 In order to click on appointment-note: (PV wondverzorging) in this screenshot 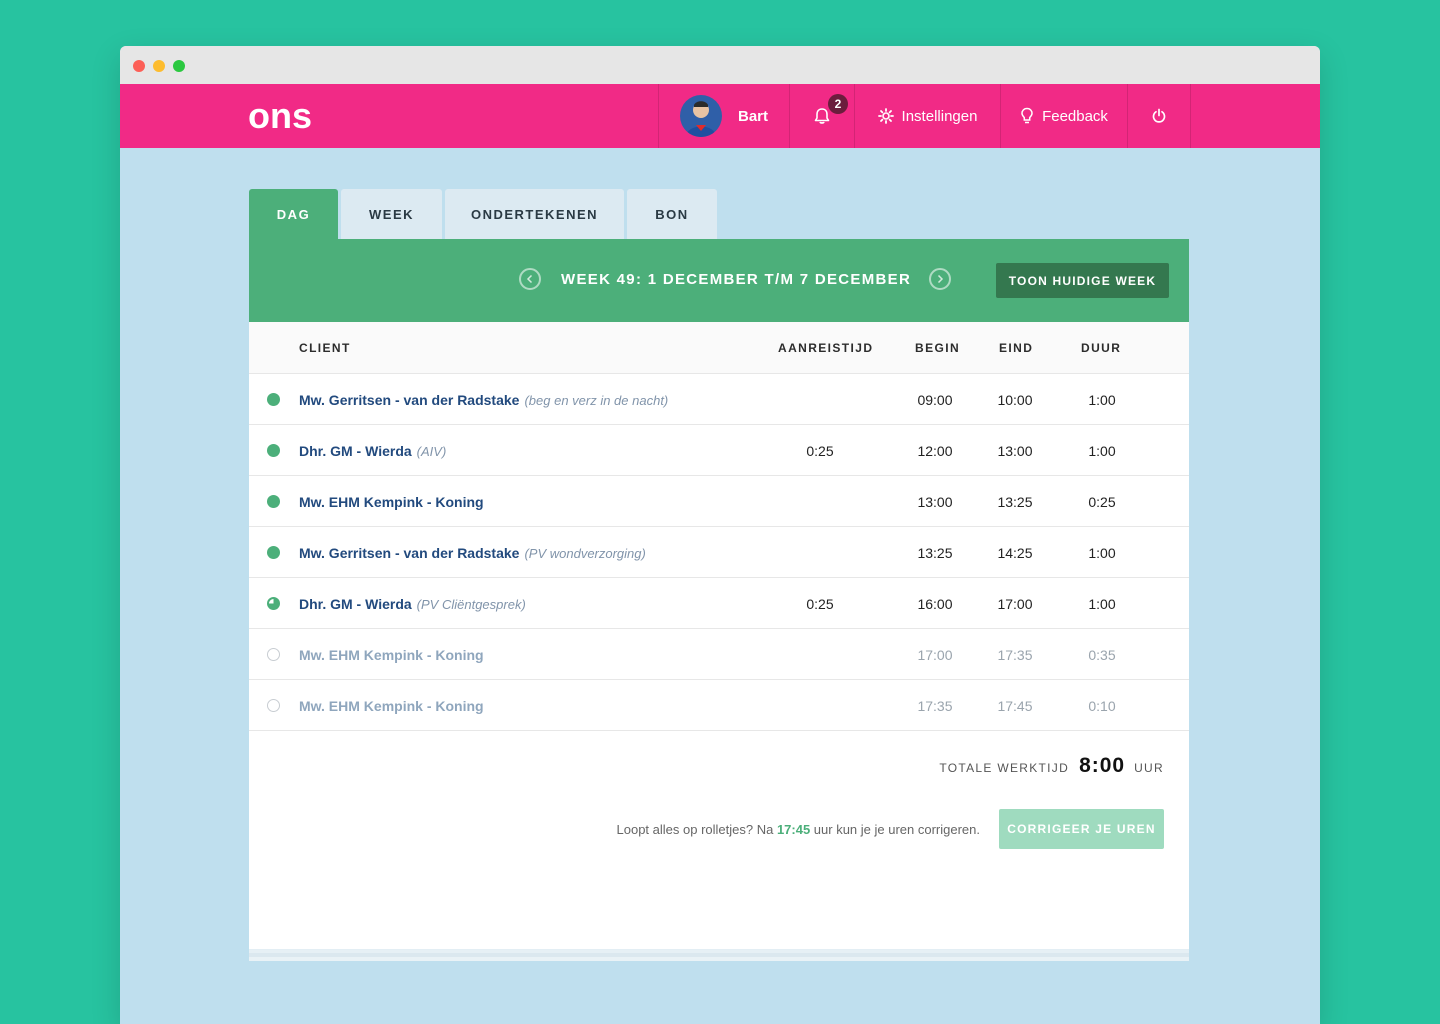, I will do `click(585, 553)`.